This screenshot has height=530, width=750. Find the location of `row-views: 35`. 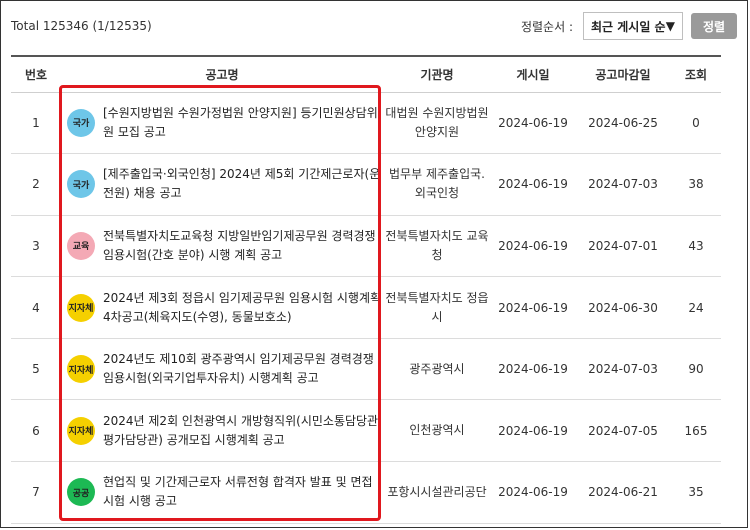

row-views: 35 is located at coordinates (696, 492).